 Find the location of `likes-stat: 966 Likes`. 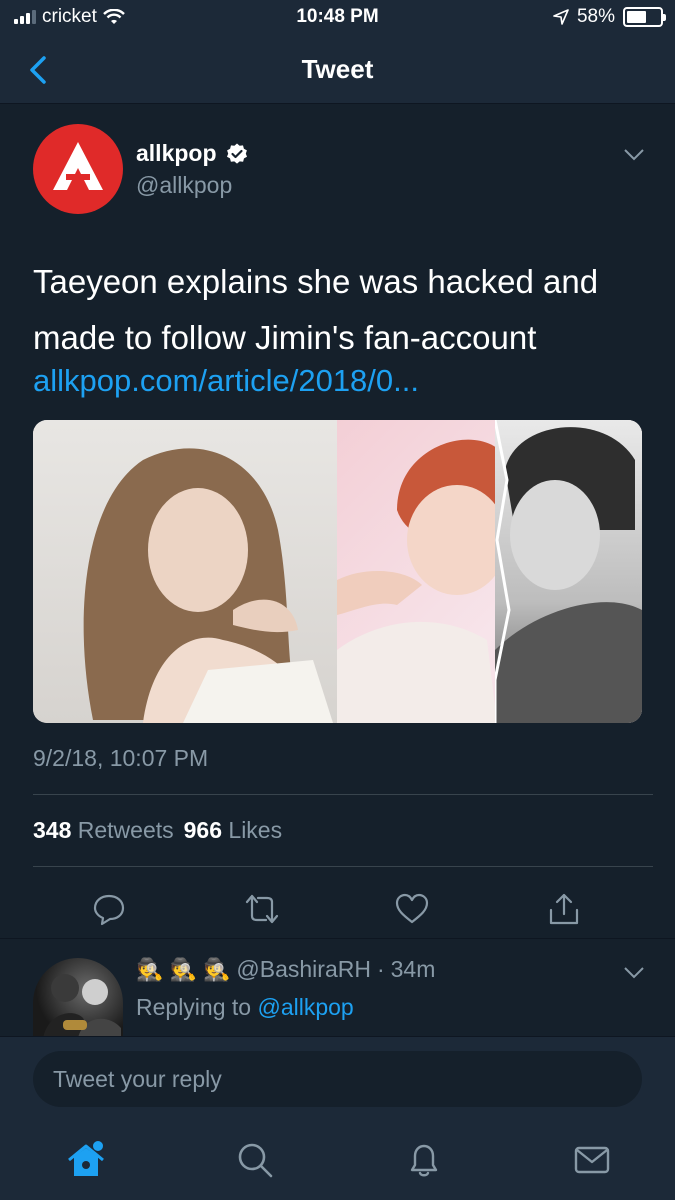

likes-stat: 966 Likes is located at coordinates (233, 830).